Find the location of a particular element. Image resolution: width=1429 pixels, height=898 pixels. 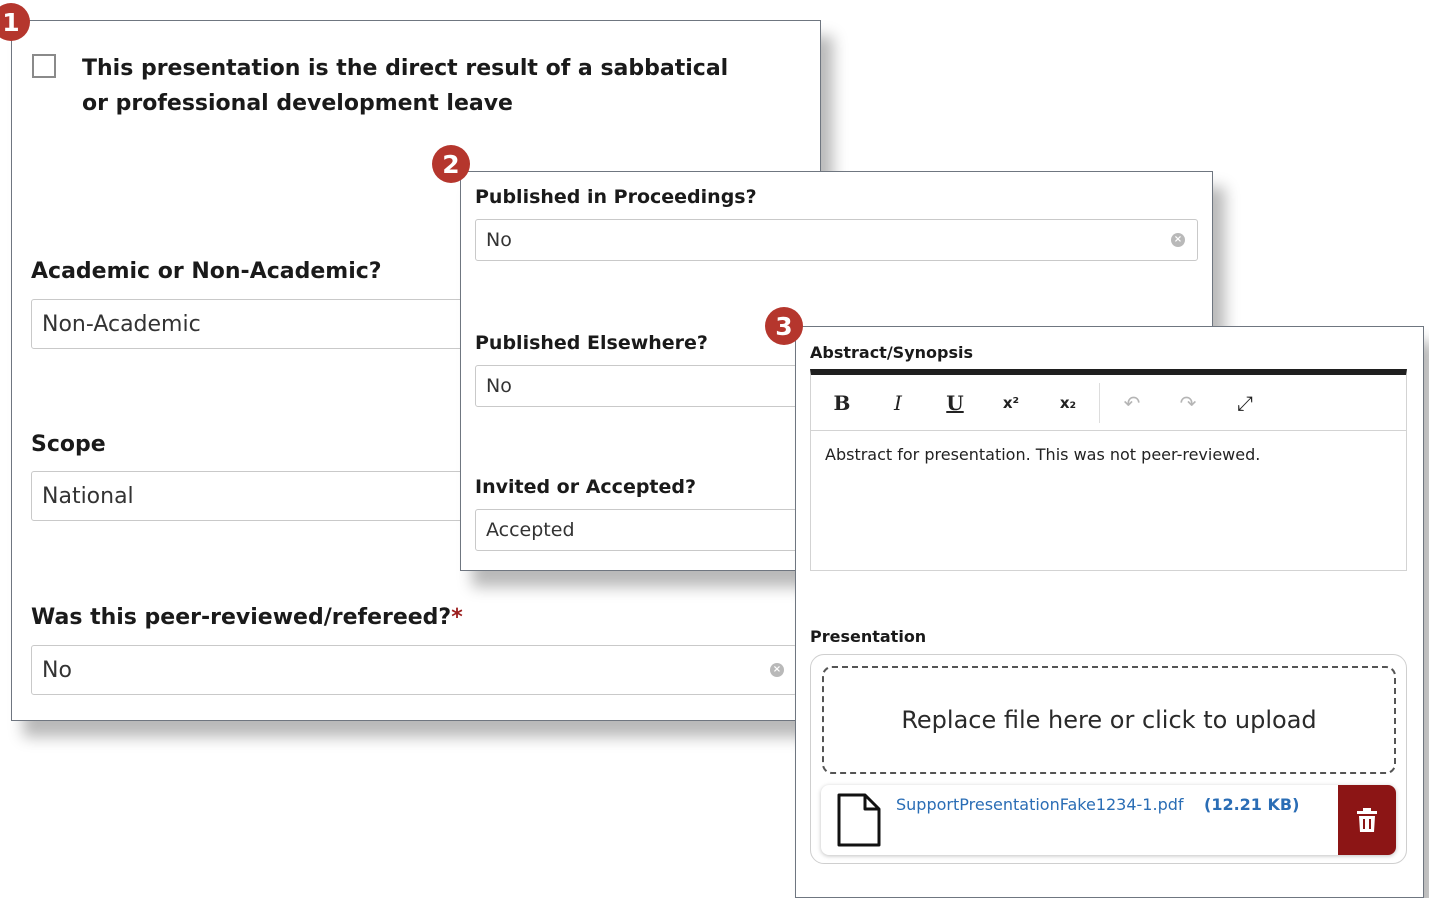

file-dropzone: Replace file here or click to upload is located at coordinates (1109, 720).